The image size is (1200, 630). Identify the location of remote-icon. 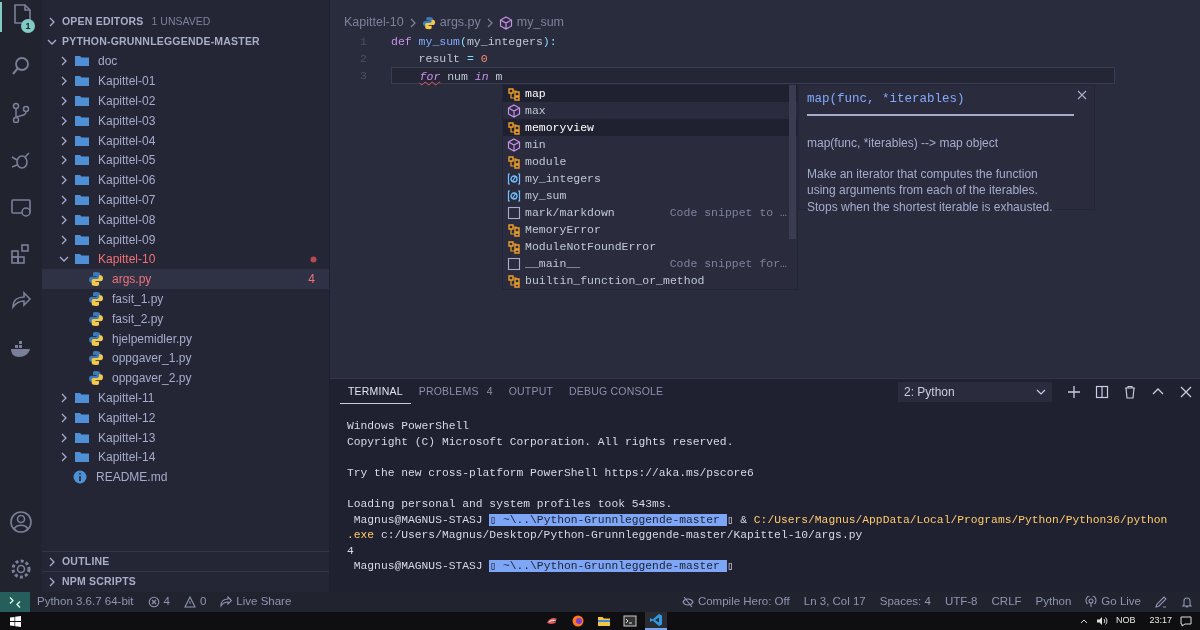
(15, 602).